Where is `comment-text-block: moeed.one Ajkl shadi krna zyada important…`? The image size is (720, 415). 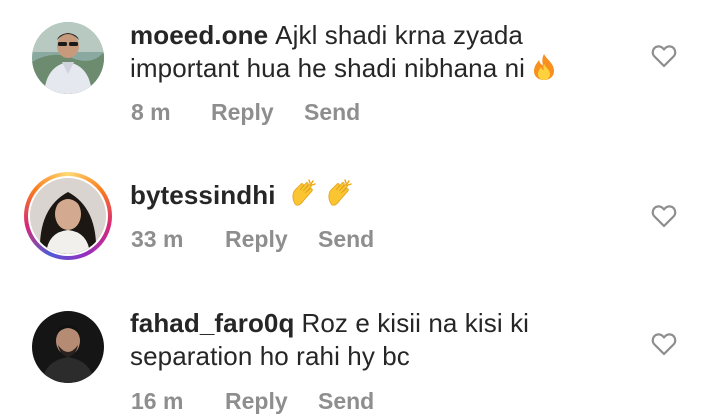
comment-text-block: moeed.one Ajkl shadi krna zyada important… is located at coordinates (375, 54).